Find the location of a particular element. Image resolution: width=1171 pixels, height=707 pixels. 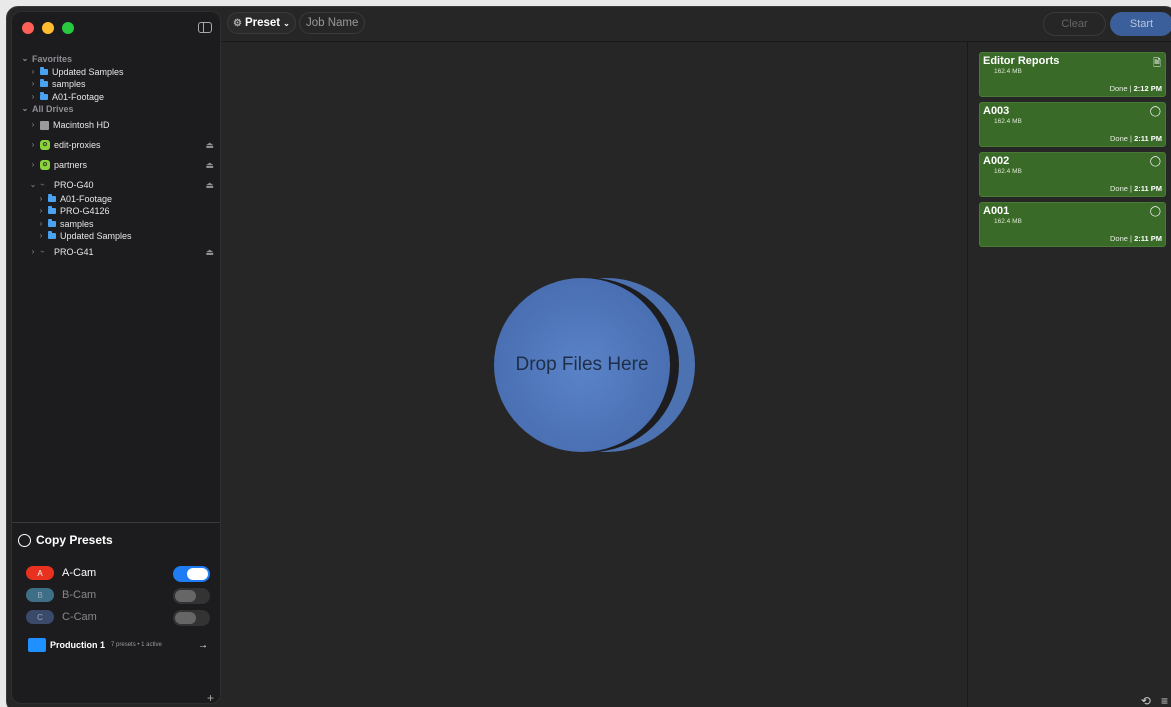

cam-badge: A is located at coordinates (40, 573).